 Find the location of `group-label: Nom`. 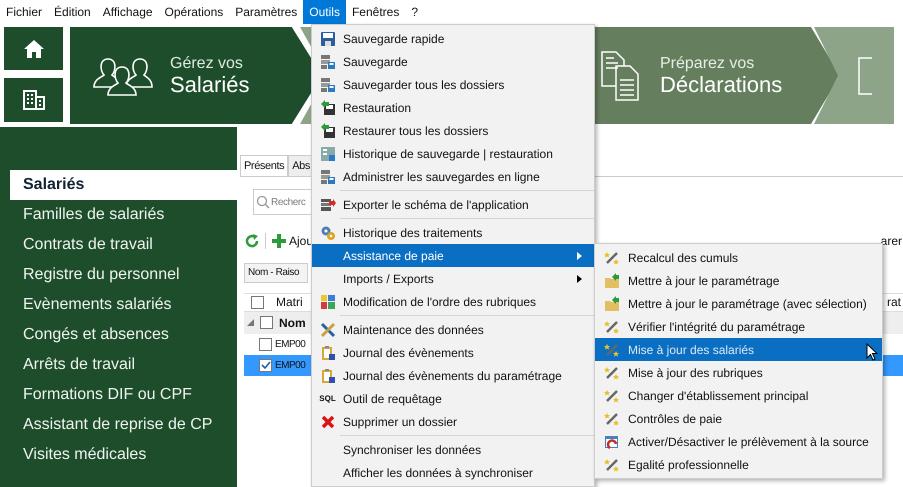

group-label: Nom is located at coordinates (292, 323).